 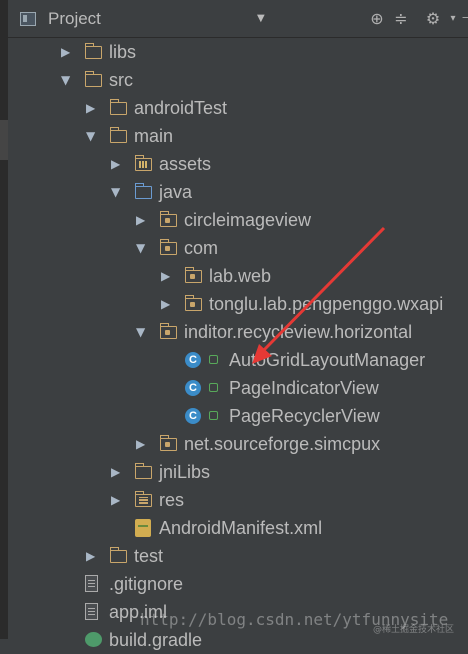 What do you see at coordinates (401, 19) in the screenshot?
I see `collapse-icon: ≑` at bounding box center [401, 19].